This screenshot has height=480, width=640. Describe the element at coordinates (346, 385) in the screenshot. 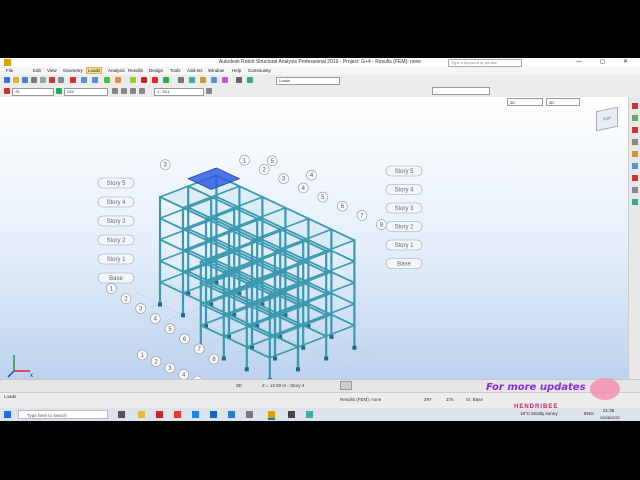

I see `story-dropdown-button` at that location.